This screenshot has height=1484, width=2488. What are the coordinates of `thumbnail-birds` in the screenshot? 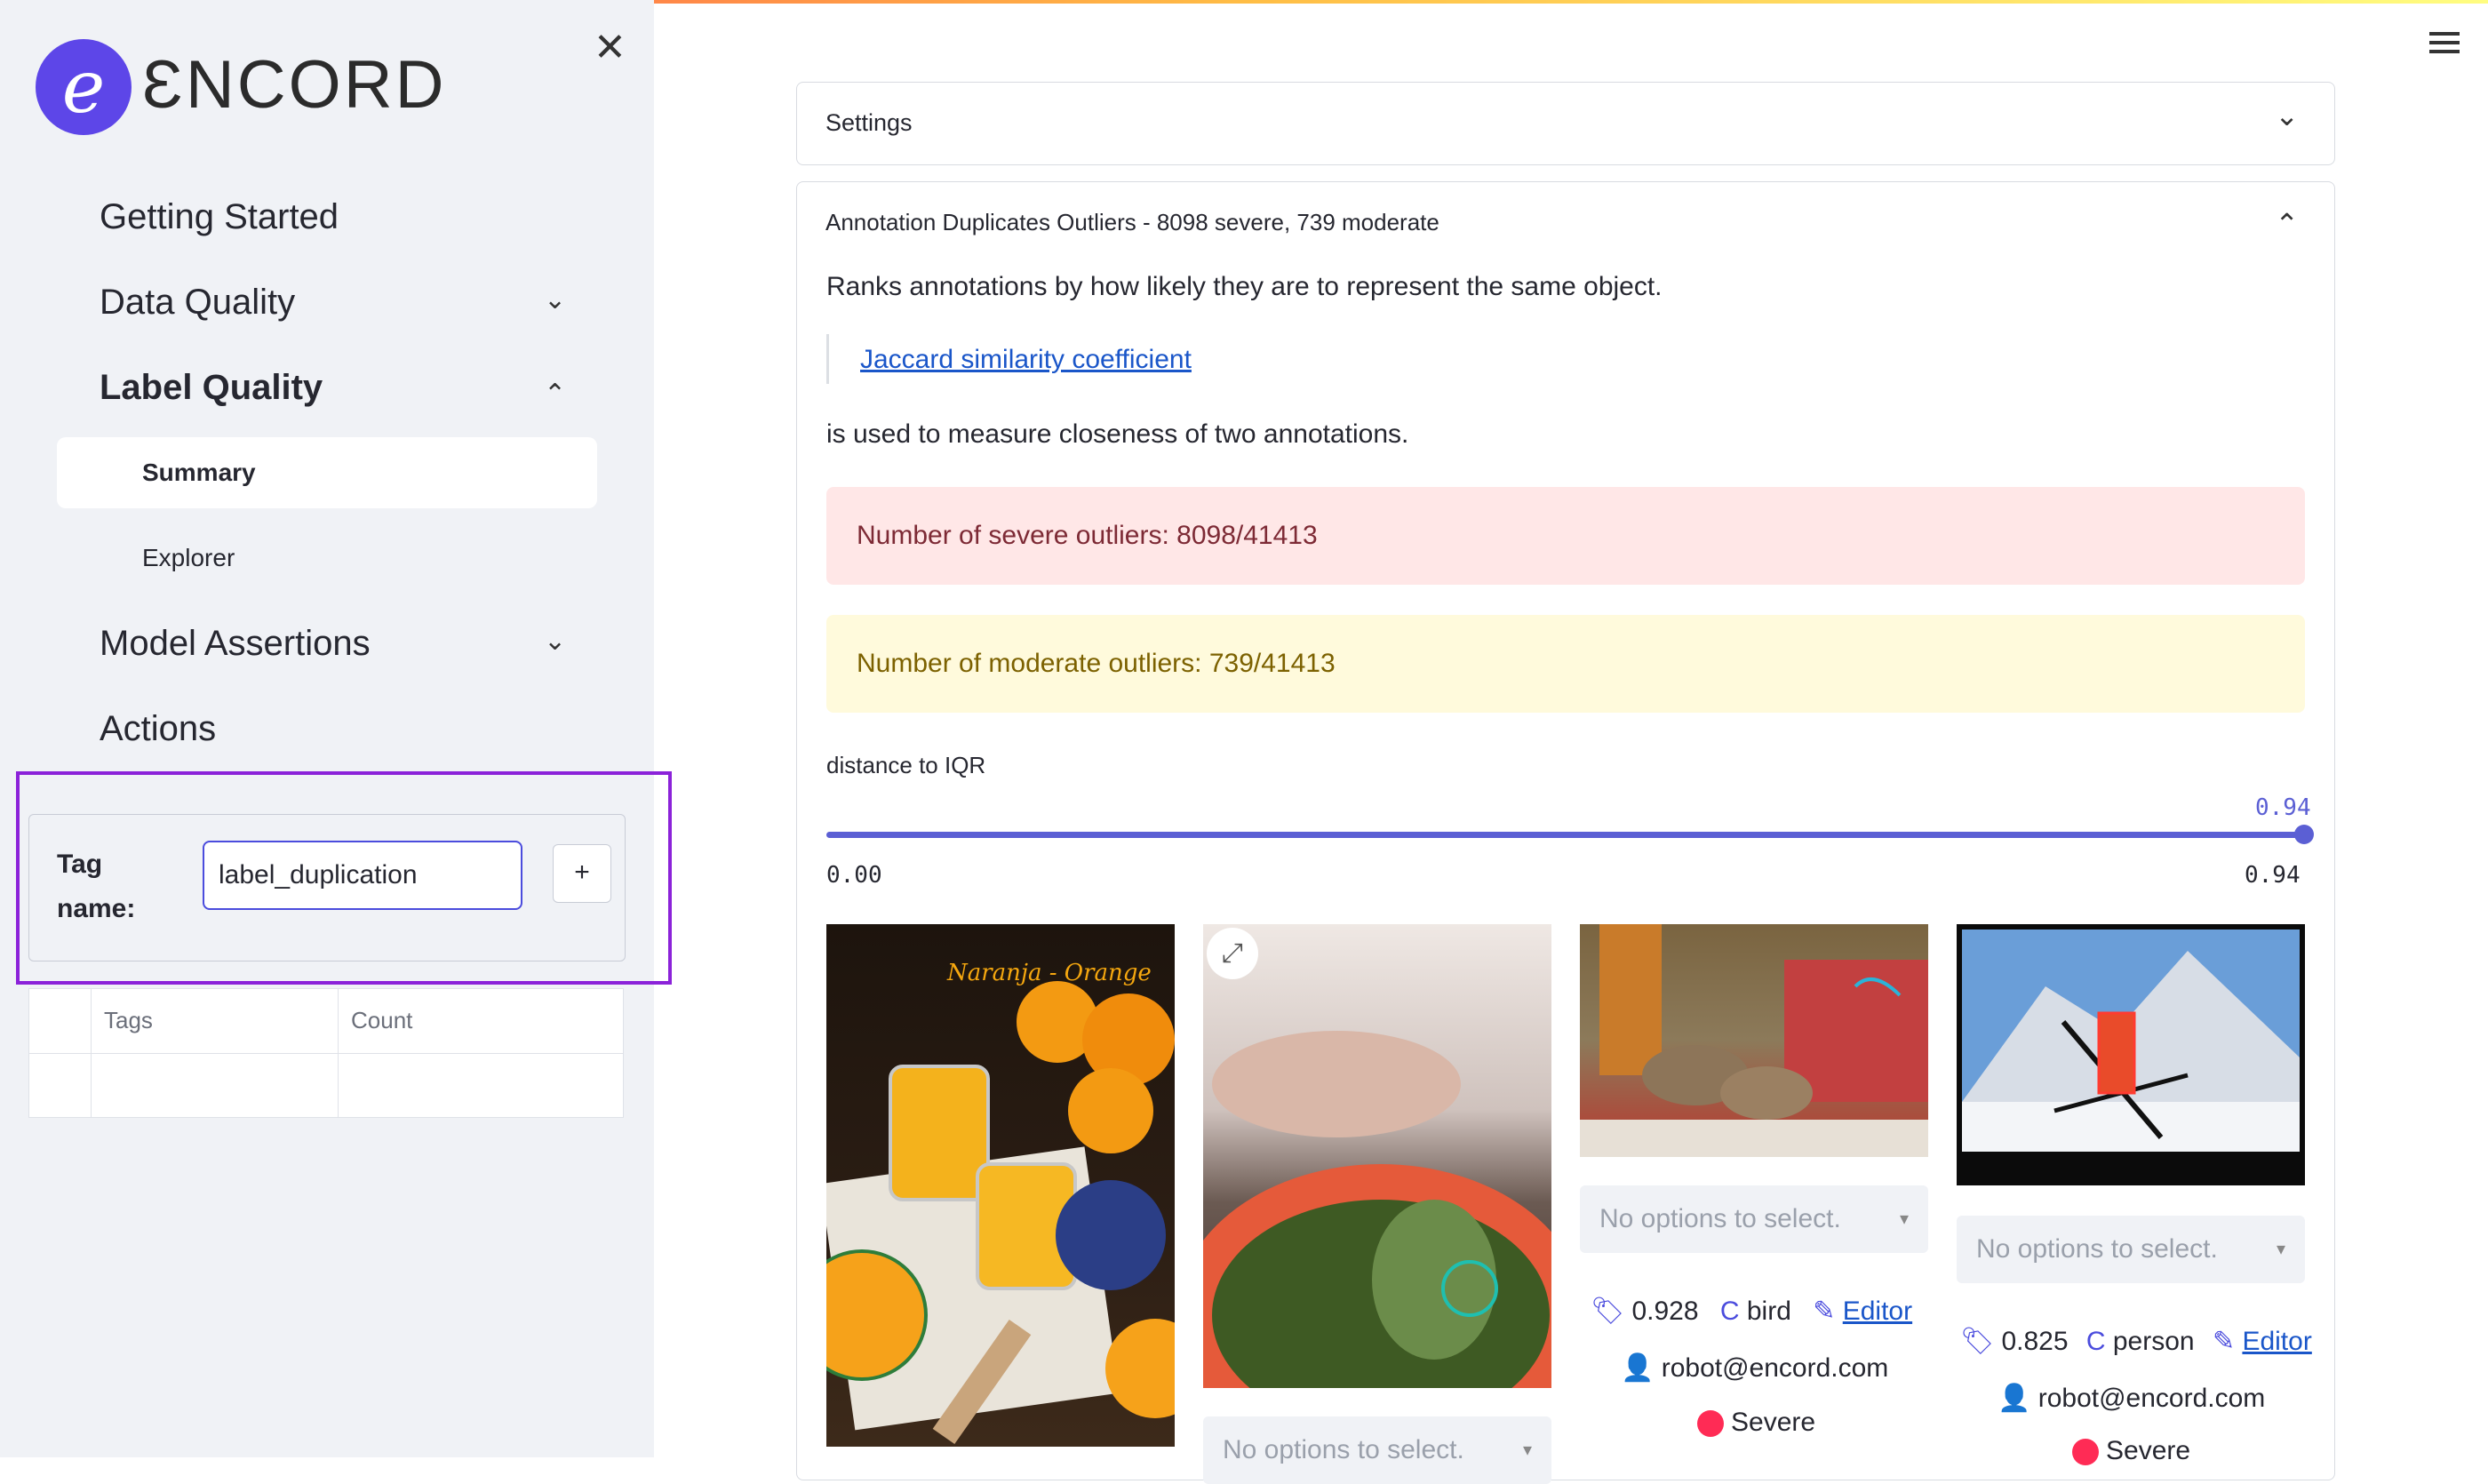 It's located at (1754, 1041).